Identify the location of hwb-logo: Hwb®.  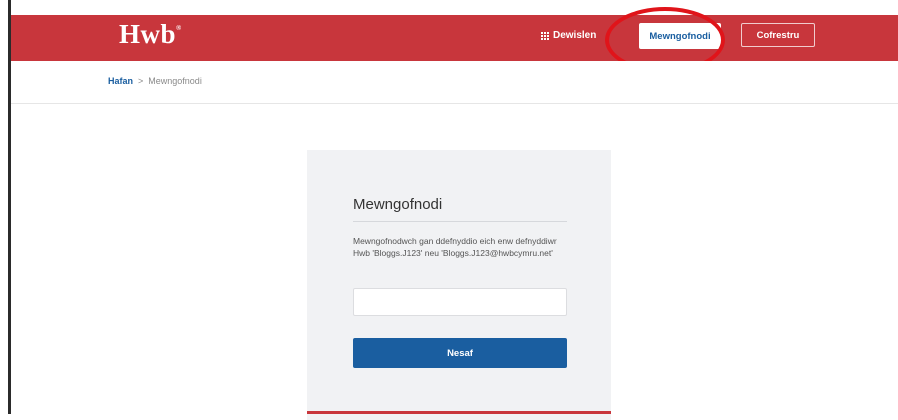
(150, 34).